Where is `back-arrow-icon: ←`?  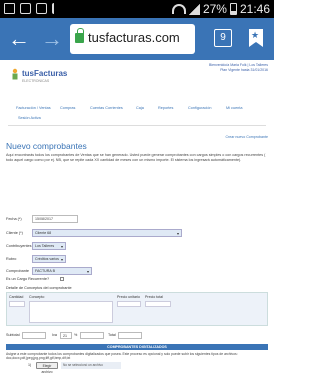
back-arrow-icon: ← is located at coordinates (19, 39).